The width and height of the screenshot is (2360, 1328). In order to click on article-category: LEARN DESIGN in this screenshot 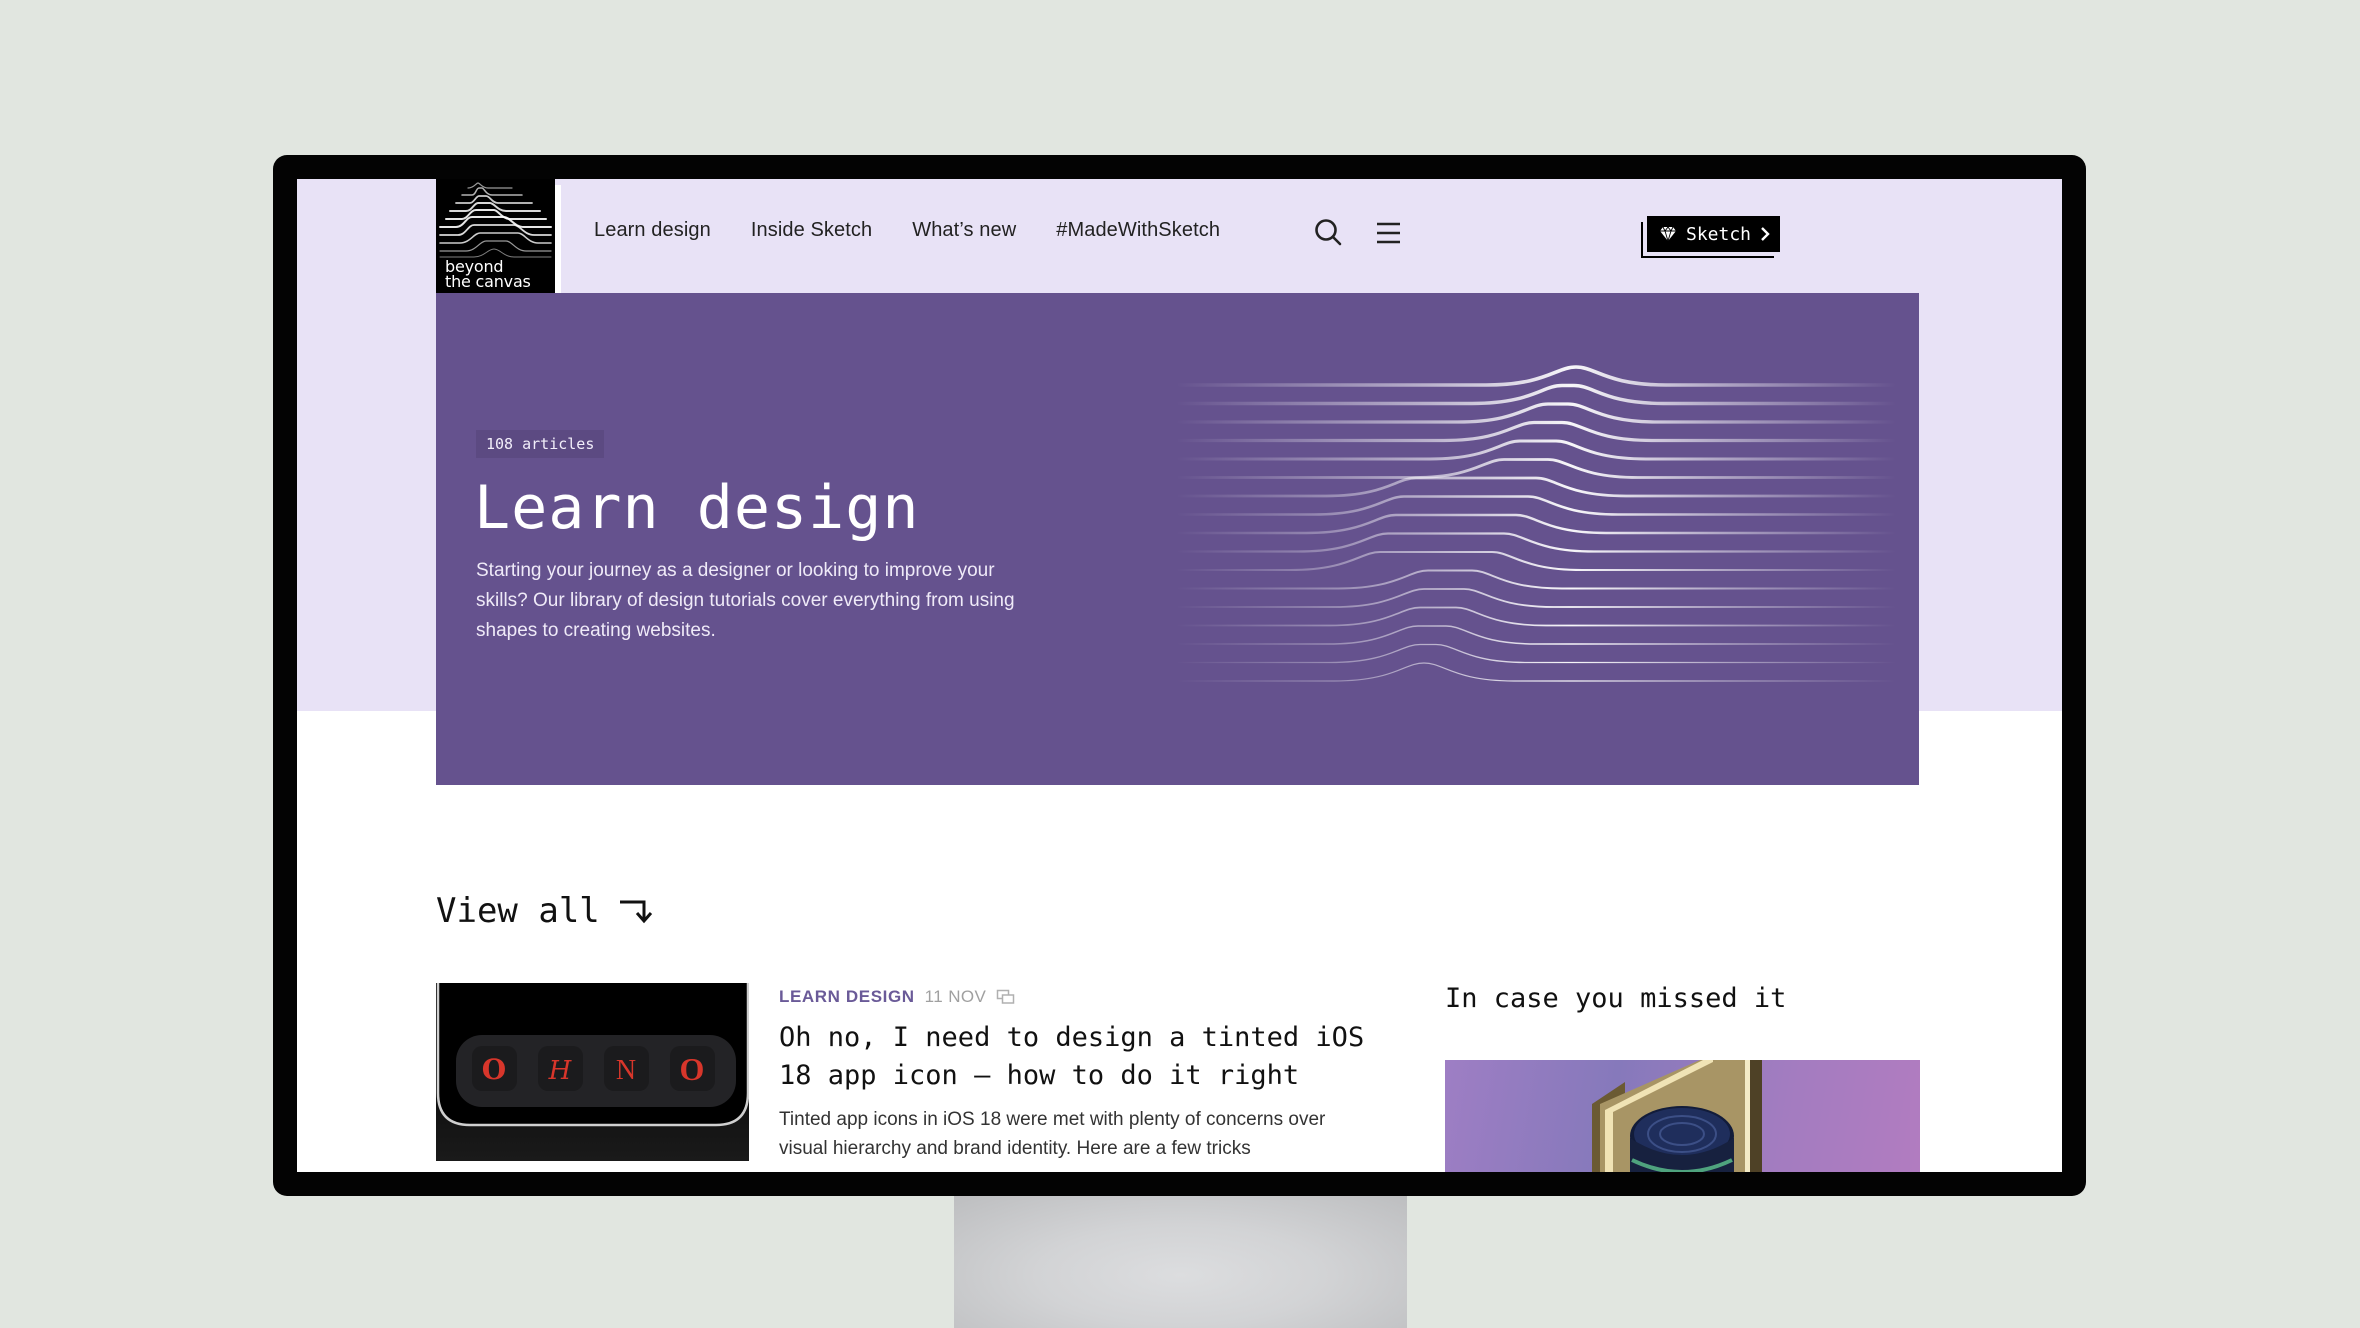, I will do `click(847, 997)`.